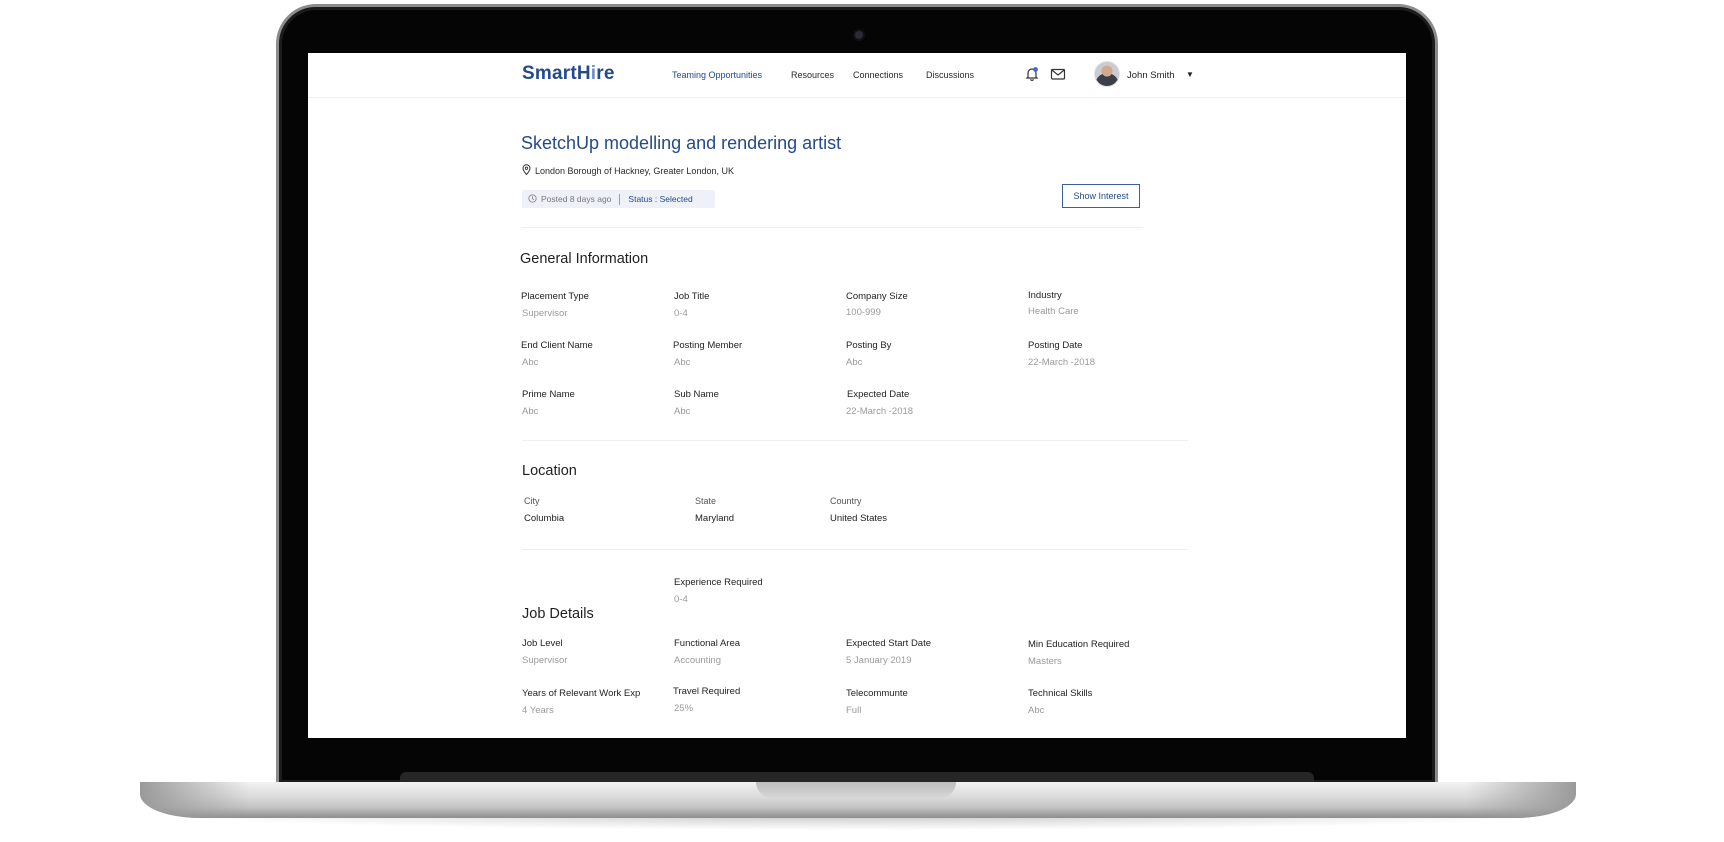 This screenshot has width=1724, height=842. What do you see at coordinates (681, 313) in the screenshot?
I see `field-value-job-title: 0-4` at bounding box center [681, 313].